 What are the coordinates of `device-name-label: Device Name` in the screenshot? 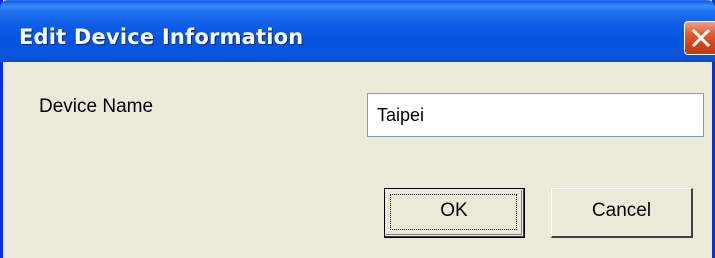 It's located at (96, 106).